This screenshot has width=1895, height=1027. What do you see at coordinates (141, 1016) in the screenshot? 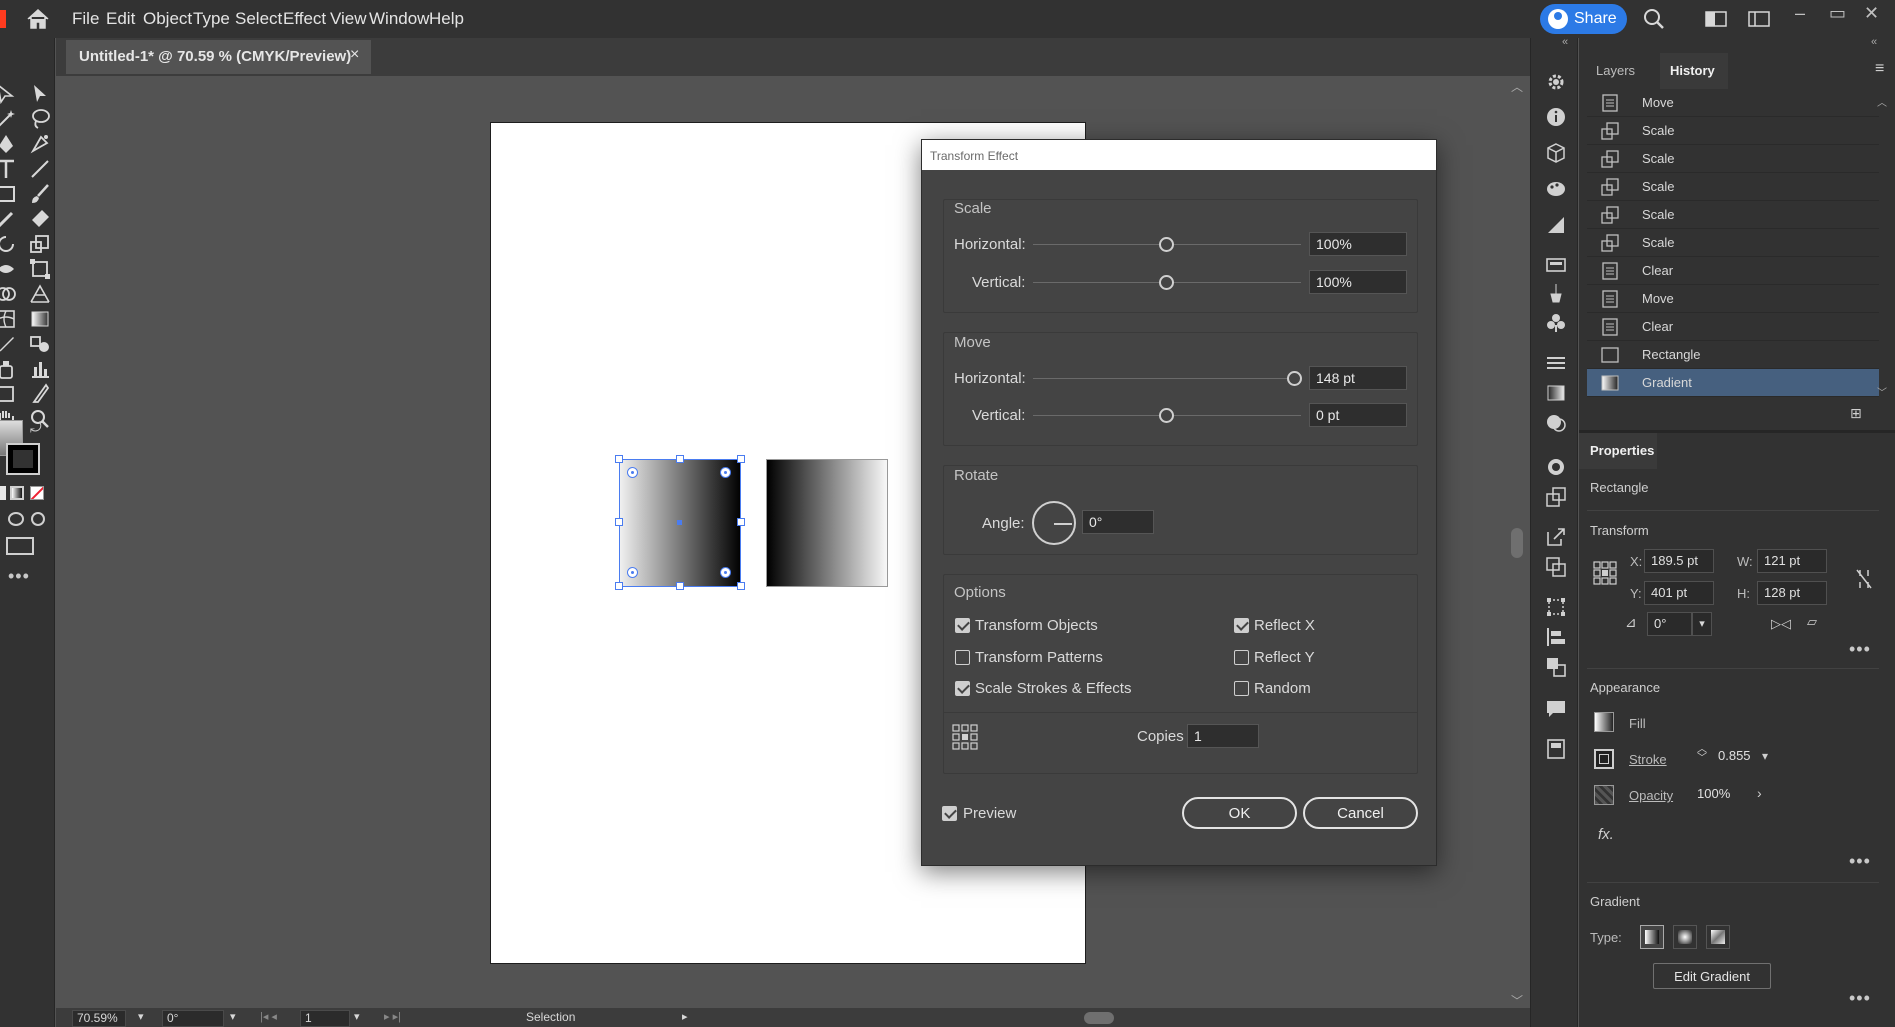
I see `zoom-dropdown-icon: ▾` at bounding box center [141, 1016].